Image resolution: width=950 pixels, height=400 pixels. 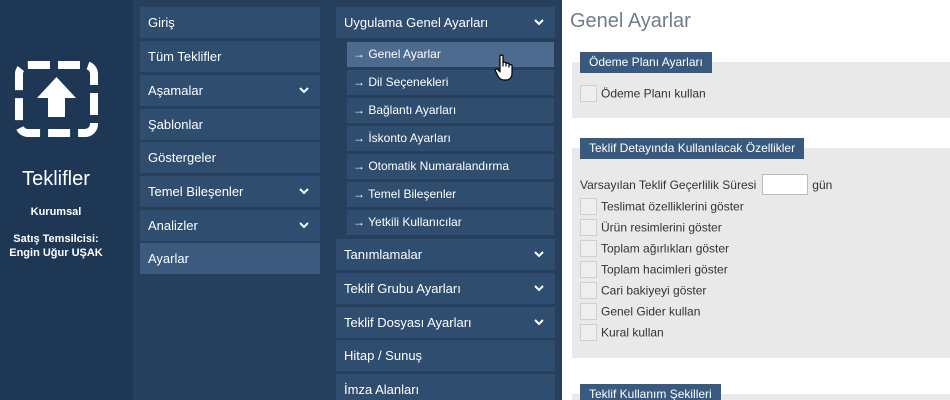 What do you see at coordinates (665, 248) in the screenshot?
I see `option-label: Toplam ağırlıkları göster` at bounding box center [665, 248].